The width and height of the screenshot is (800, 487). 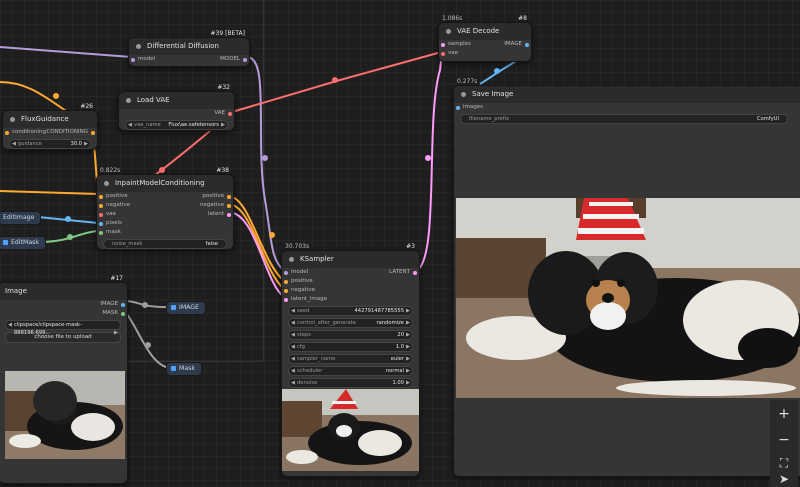 I want to click on zoom-in-icon: +, so click(x=784, y=414).